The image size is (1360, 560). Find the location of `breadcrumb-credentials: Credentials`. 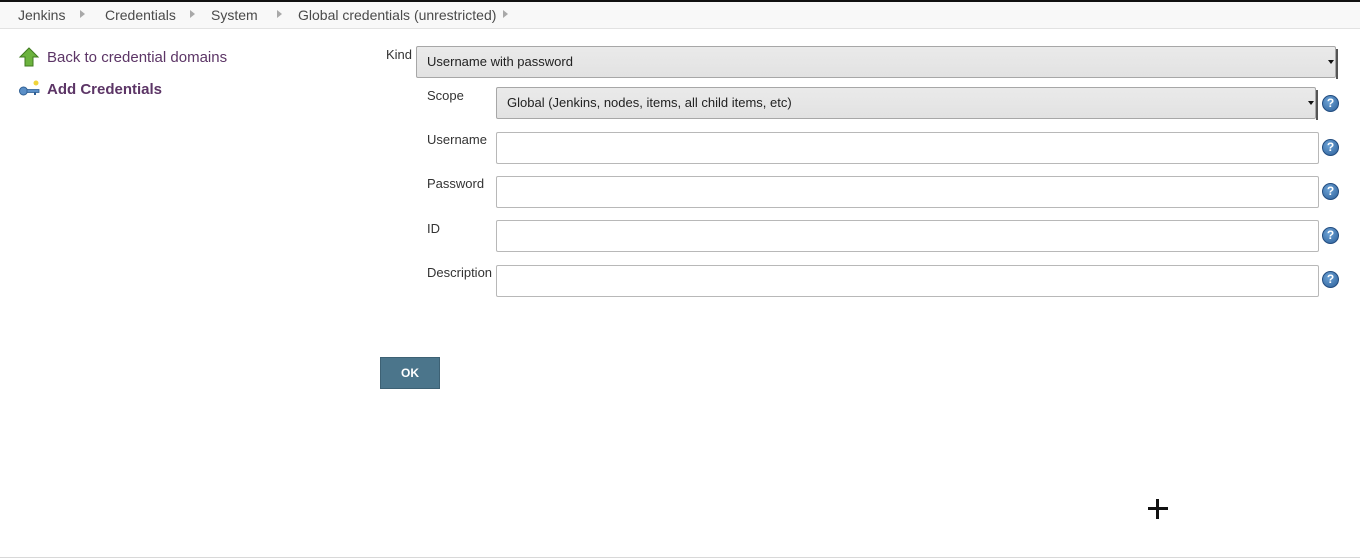

breadcrumb-credentials: Credentials is located at coordinates (140, 15).